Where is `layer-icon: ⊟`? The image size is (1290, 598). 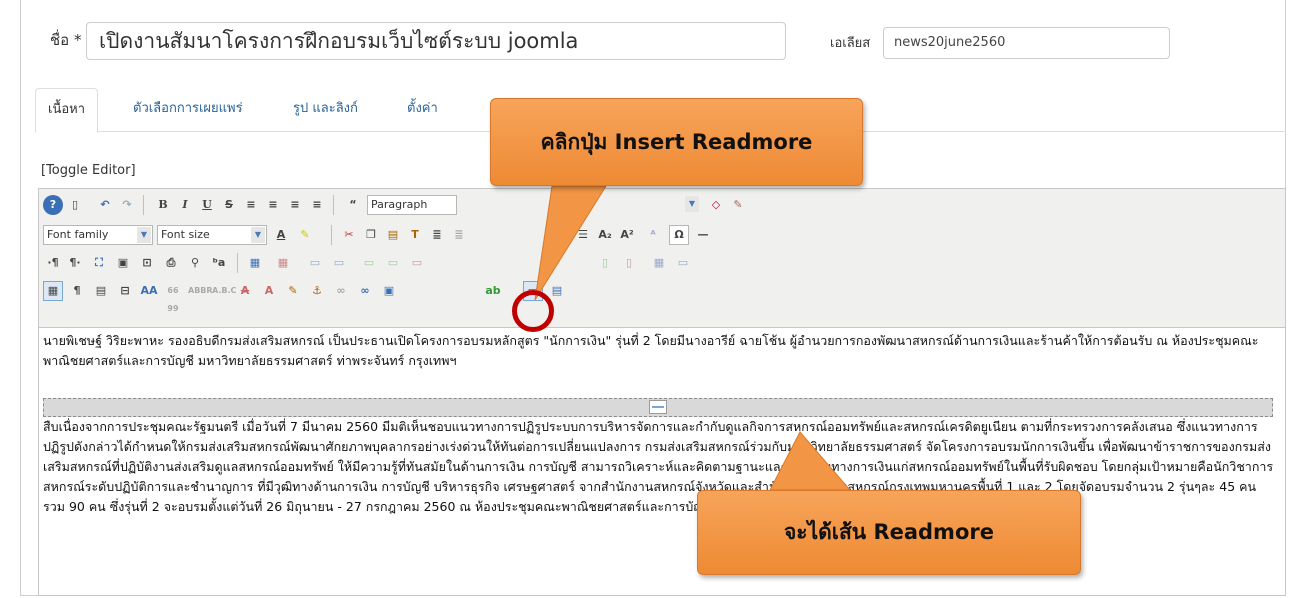 layer-icon: ⊟ is located at coordinates (125, 291).